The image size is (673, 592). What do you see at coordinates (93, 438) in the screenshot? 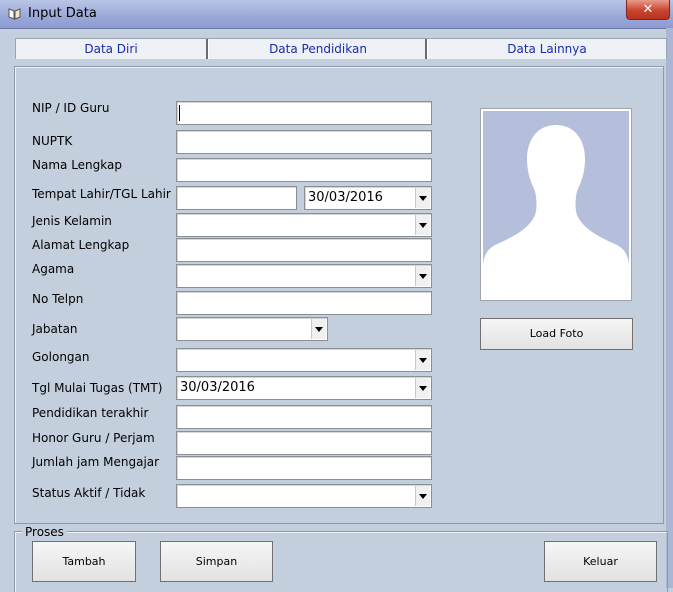
I see `label-honor: Honor Guru / Perjam` at bounding box center [93, 438].